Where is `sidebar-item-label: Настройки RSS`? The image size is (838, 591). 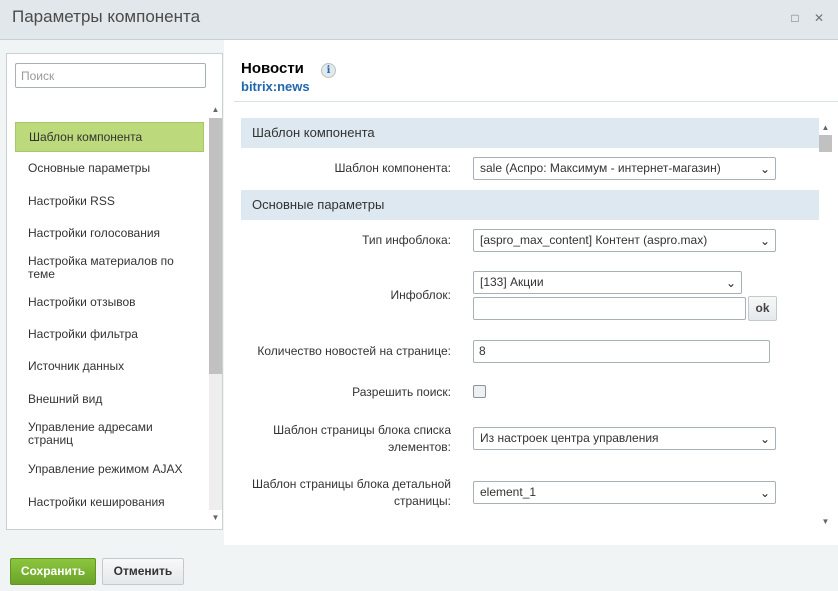
sidebar-item-label: Настройки RSS is located at coordinates (71, 200).